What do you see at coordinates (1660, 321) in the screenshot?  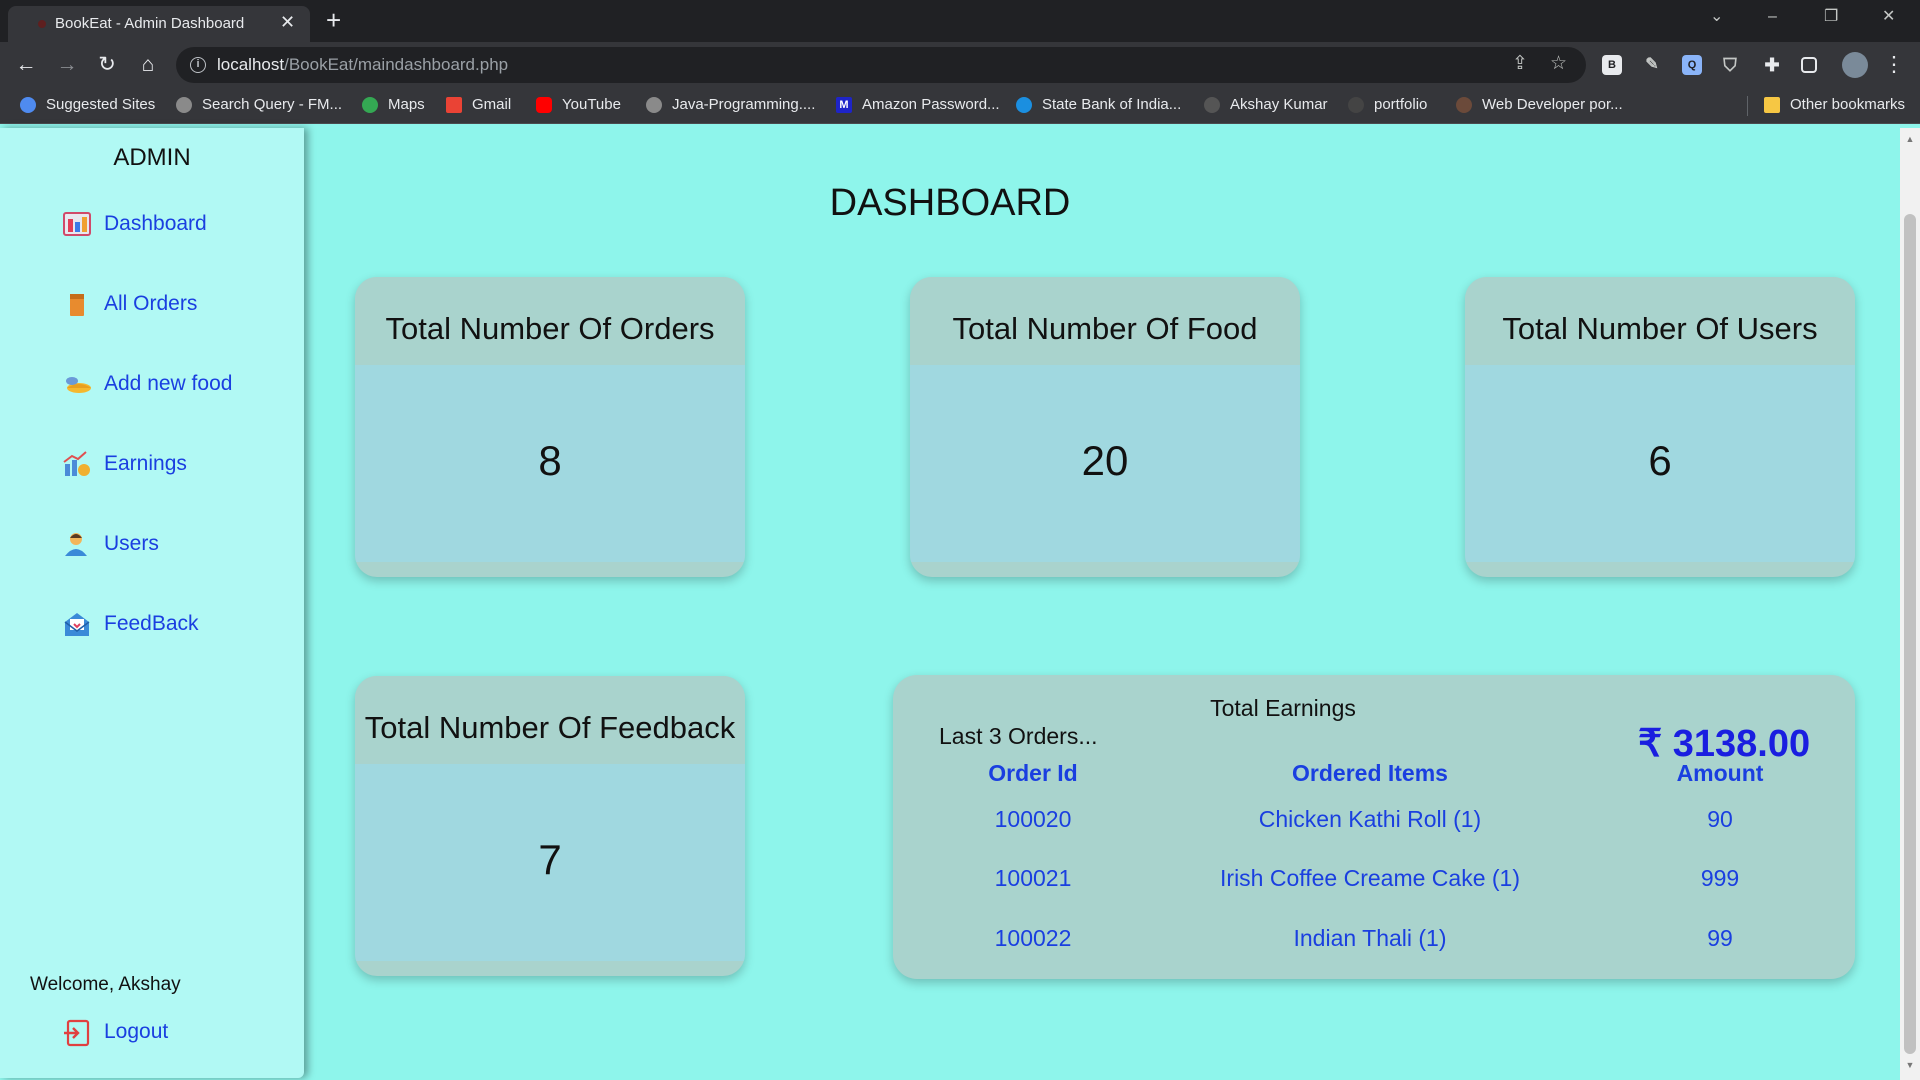 I see `card-title: Total Number Of Users` at bounding box center [1660, 321].